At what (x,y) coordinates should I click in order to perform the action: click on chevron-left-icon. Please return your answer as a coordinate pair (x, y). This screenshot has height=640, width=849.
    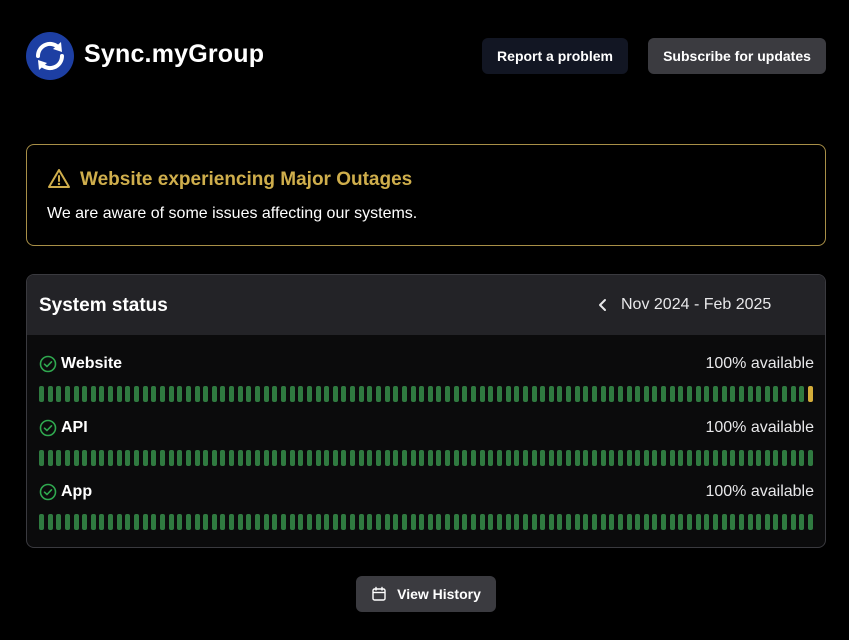
    Looking at the image, I should click on (603, 305).